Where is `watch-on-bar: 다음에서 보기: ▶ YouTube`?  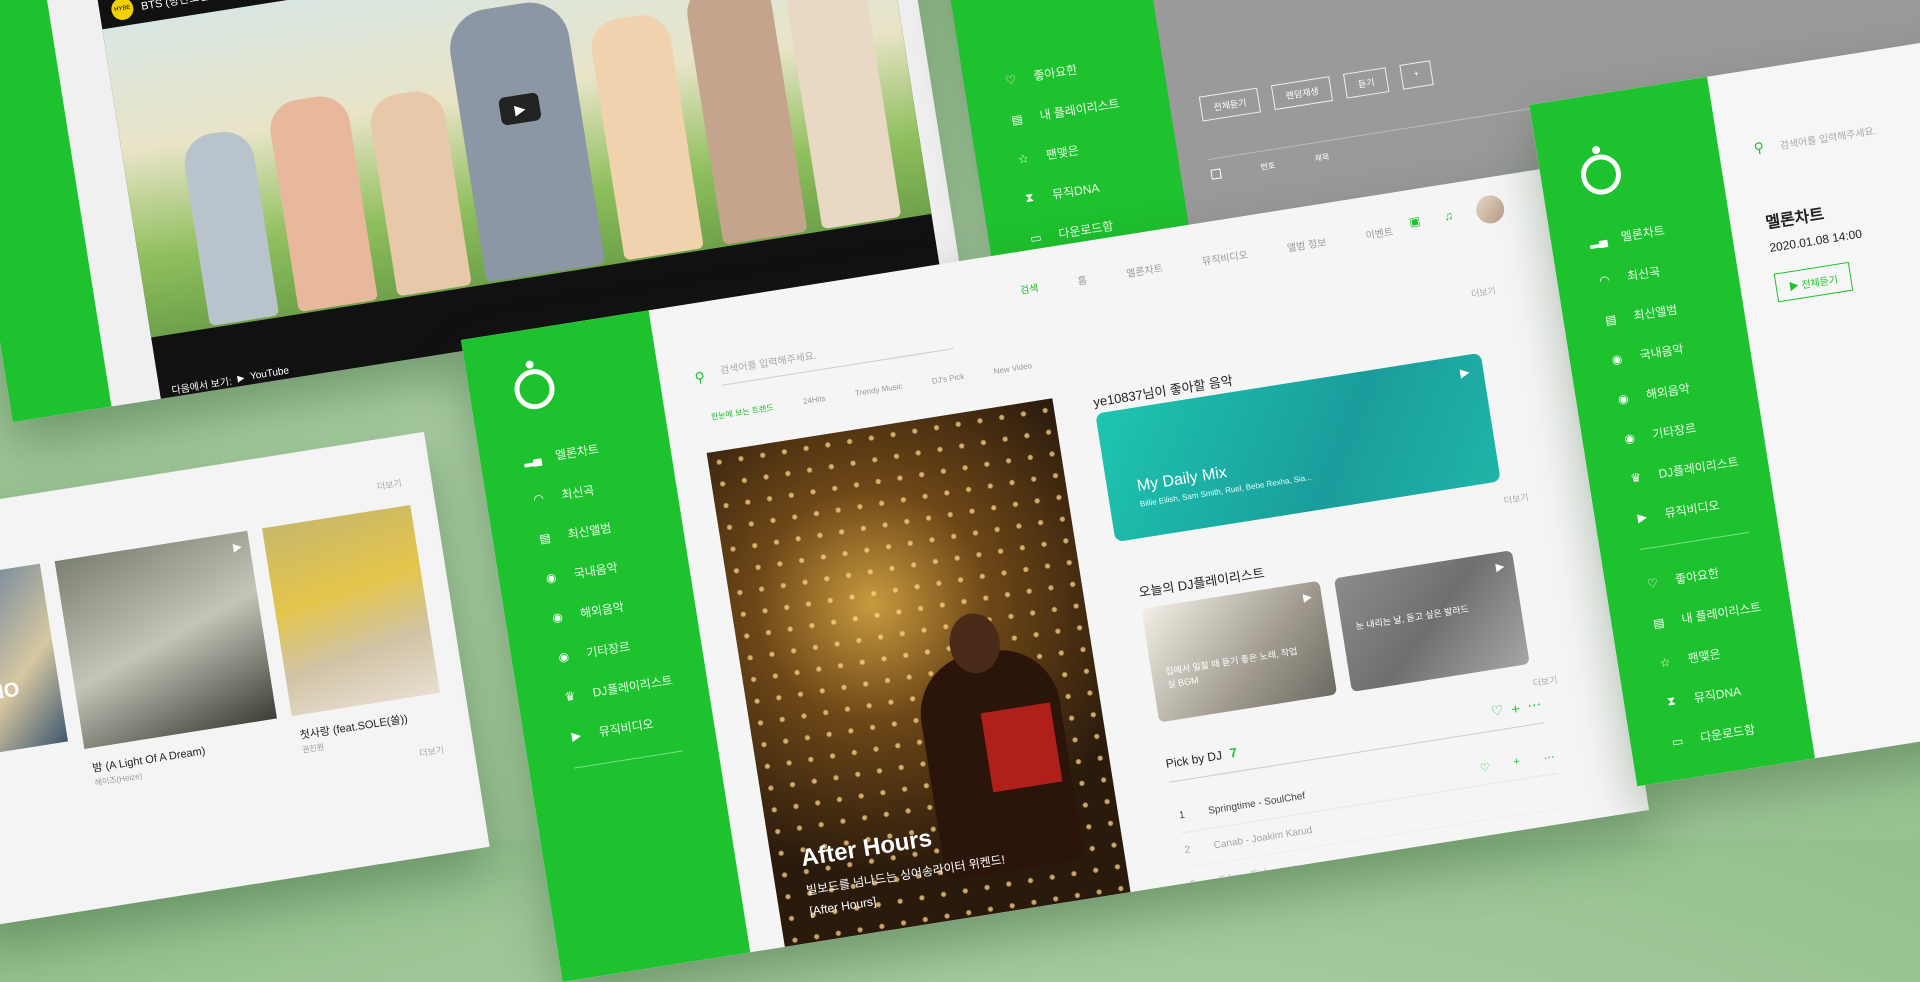 watch-on-bar: 다음에서 보기: ▶ YouTube is located at coordinates (230, 379).